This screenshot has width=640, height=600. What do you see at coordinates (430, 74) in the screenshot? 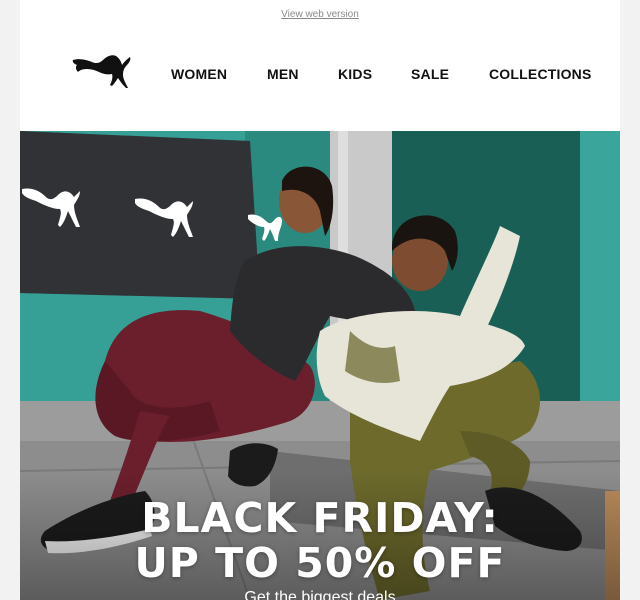
I see `nav-sale: SALE` at bounding box center [430, 74].